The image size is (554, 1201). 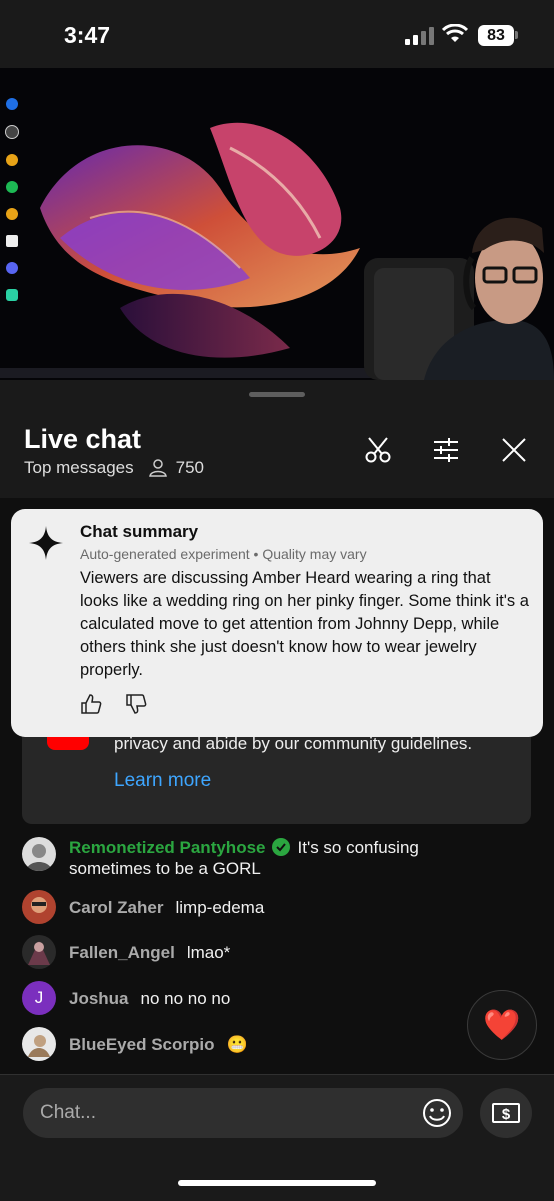 What do you see at coordinates (12, 207) in the screenshot?
I see `desktop-icons` at bounding box center [12, 207].